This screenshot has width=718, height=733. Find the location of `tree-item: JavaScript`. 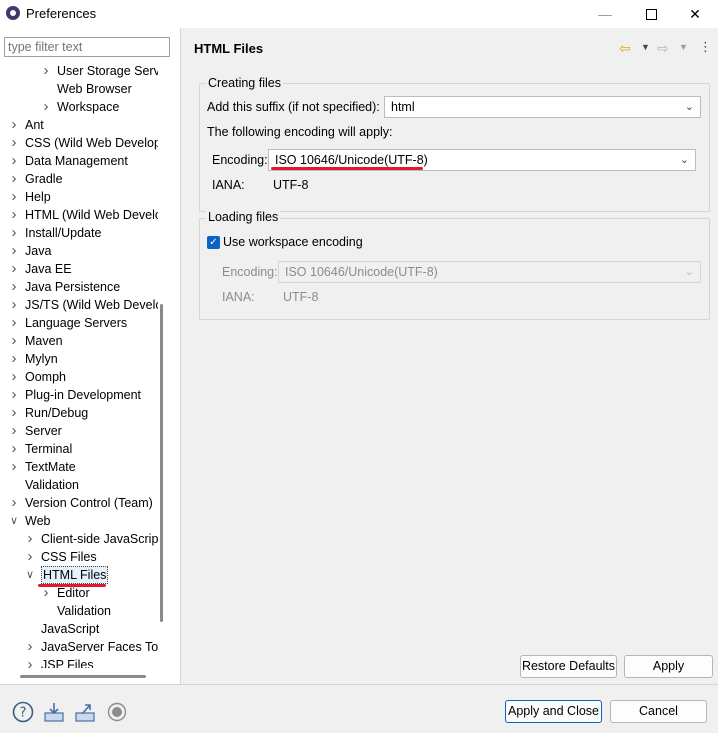

tree-item: JavaScript is located at coordinates (91, 629).